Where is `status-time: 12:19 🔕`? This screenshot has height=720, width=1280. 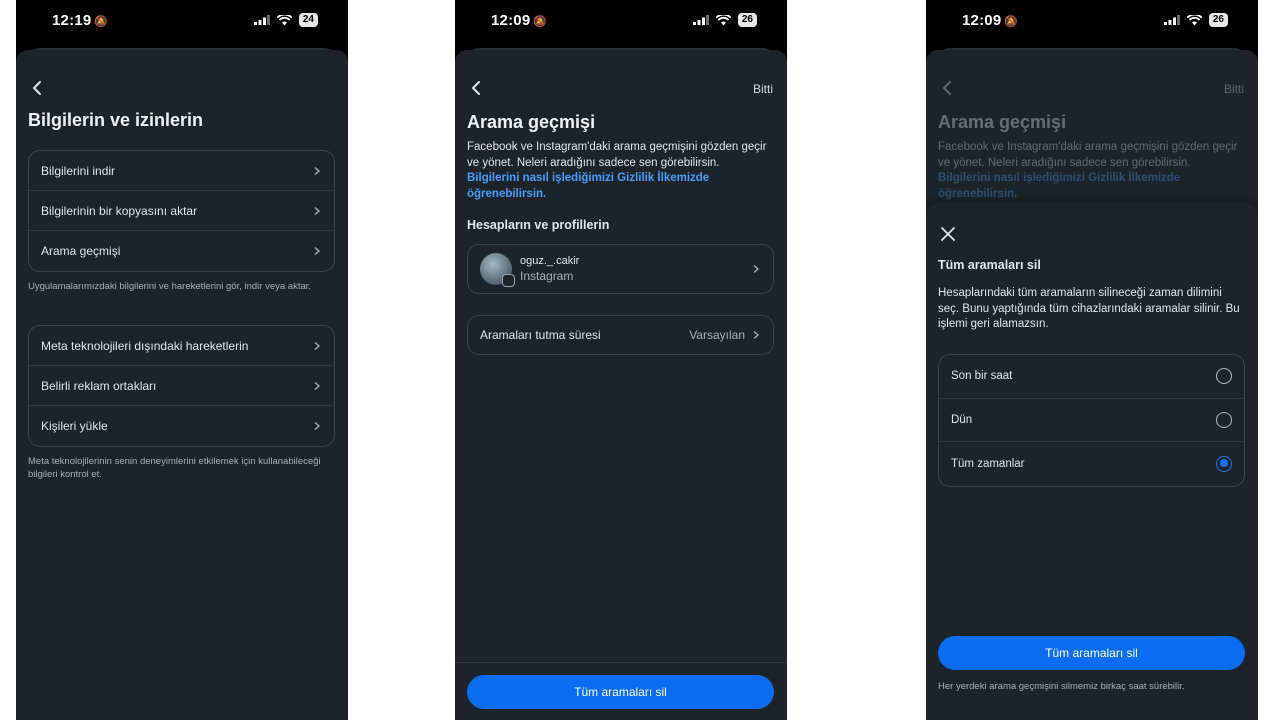
status-time: 12:19 🔕 is located at coordinates (80, 20).